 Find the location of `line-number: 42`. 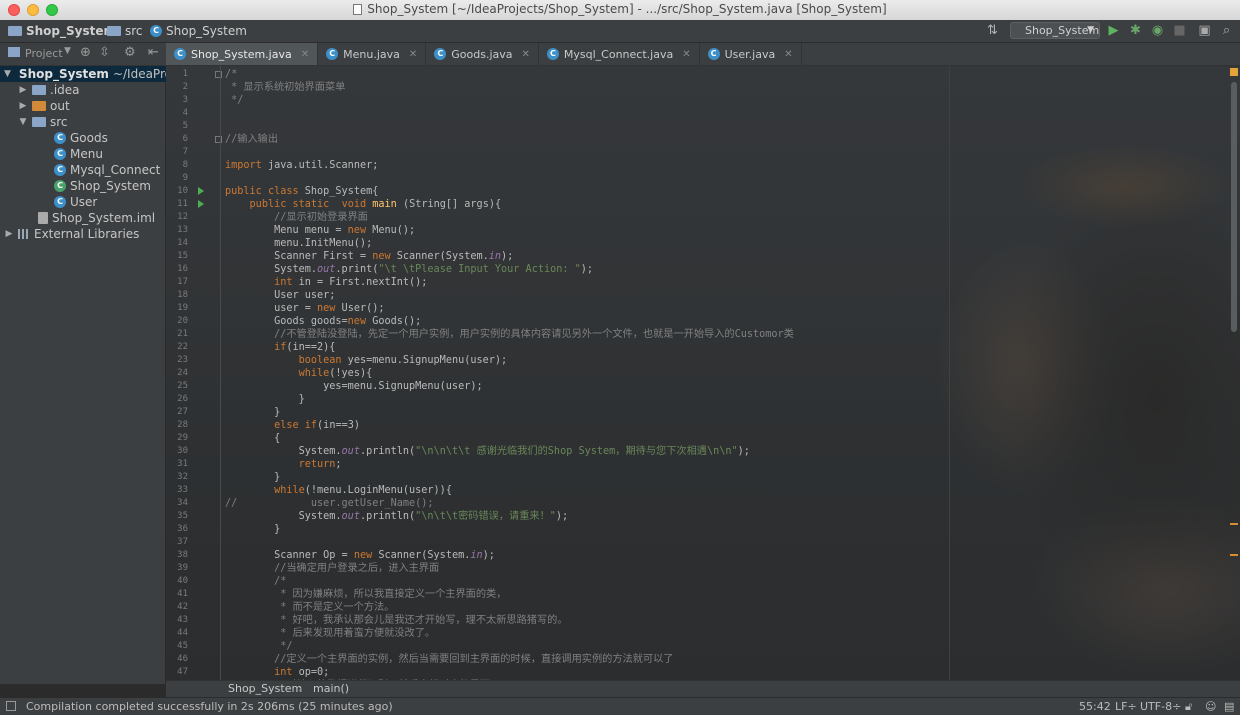

line-number: 42 is located at coordinates (177, 607).